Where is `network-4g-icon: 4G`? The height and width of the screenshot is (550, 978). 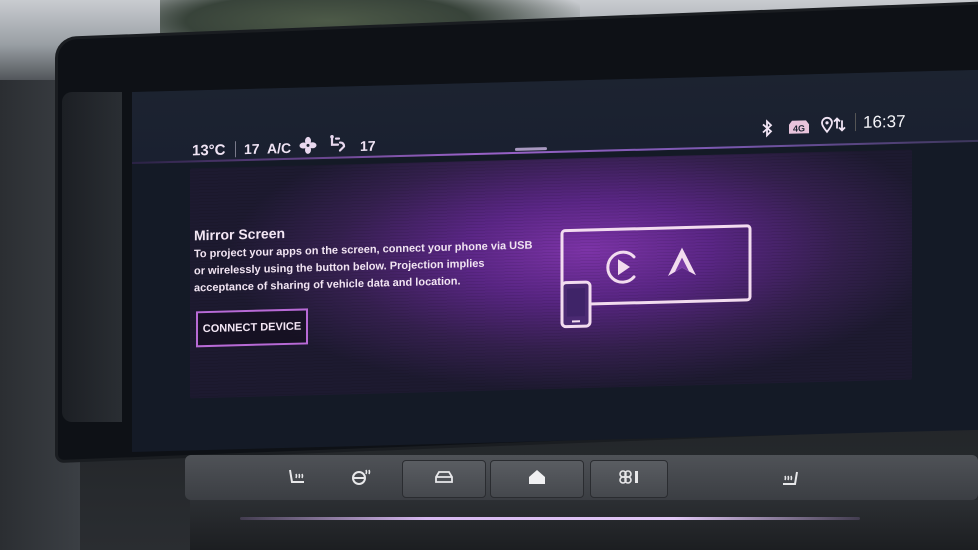
network-4g-icon: 4G is located at coordinates (799, 126).